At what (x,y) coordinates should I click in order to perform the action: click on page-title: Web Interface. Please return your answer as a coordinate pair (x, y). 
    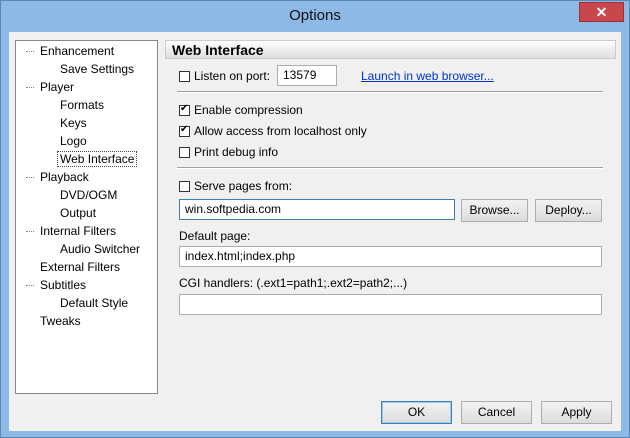
    Looking at the image, I should click on (218, 50).